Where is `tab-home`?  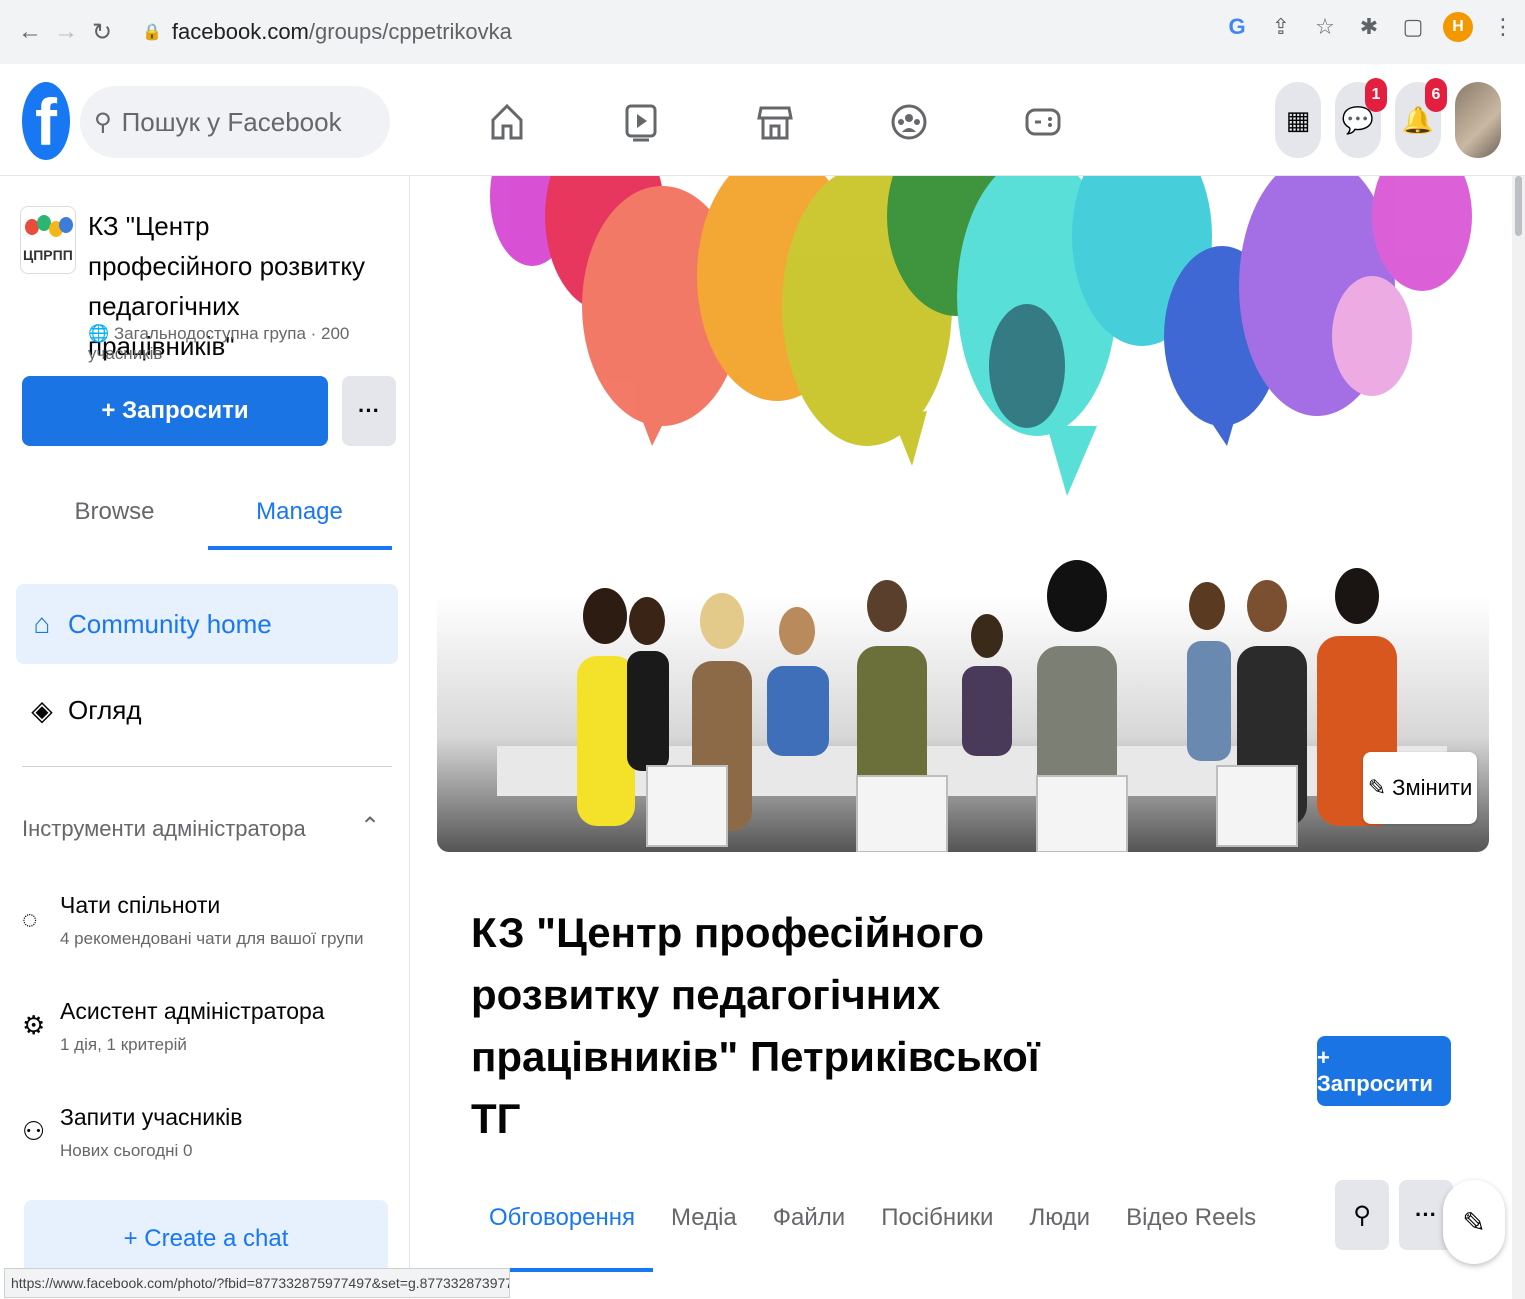
tab-home is located at coordinates (507, 122).